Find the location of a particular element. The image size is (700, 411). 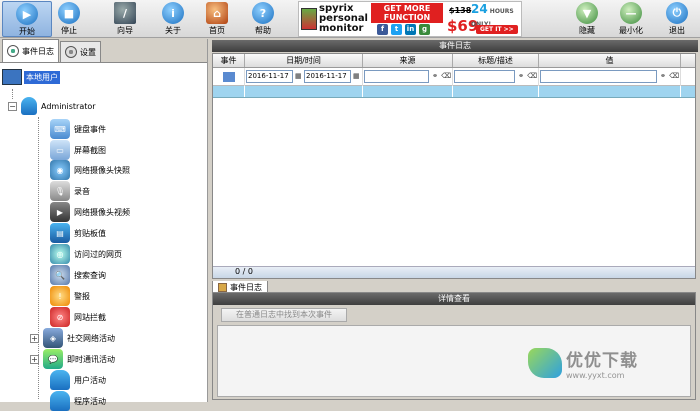

ad-get-more: GET MORE FUNCTION is located at coordinates (407, 13).